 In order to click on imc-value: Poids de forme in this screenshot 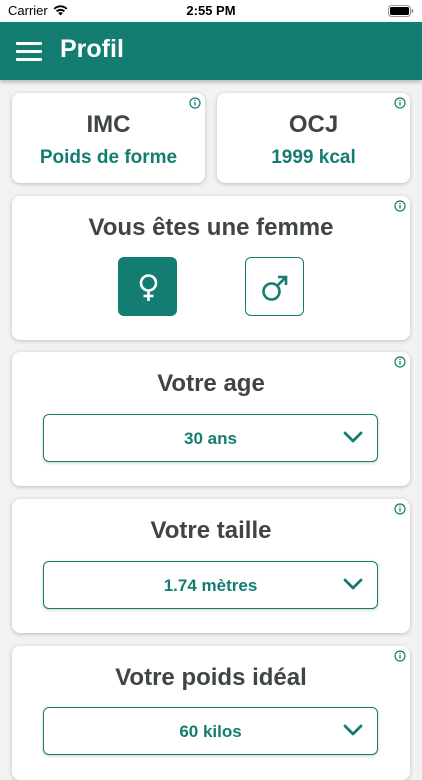, I will do `click(108, 157)`.